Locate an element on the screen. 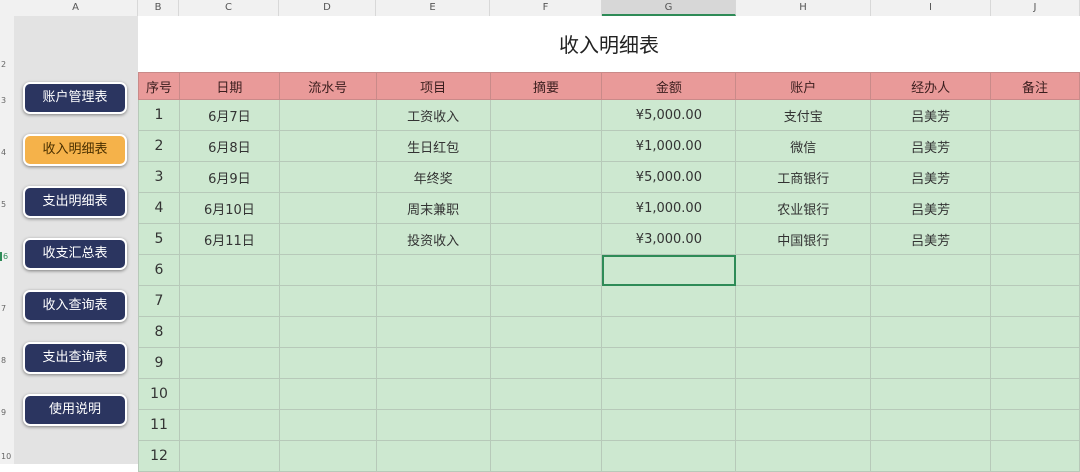 This screenshot has height=472, width=1080. table-cell: 6月10日 is located at coordinates (229, 208).